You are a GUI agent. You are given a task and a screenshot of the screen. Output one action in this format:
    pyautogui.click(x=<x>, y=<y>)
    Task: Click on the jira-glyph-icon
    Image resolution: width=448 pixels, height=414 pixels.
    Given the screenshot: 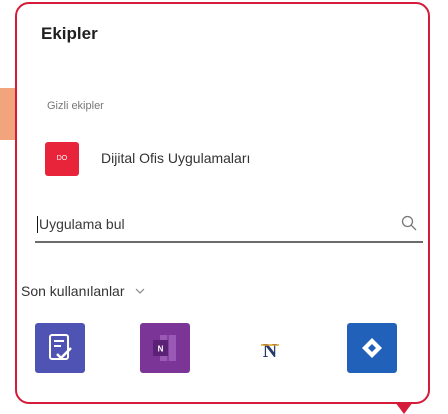 What is the action you would take?
    pyautogui.click(x=372, y=348)
    